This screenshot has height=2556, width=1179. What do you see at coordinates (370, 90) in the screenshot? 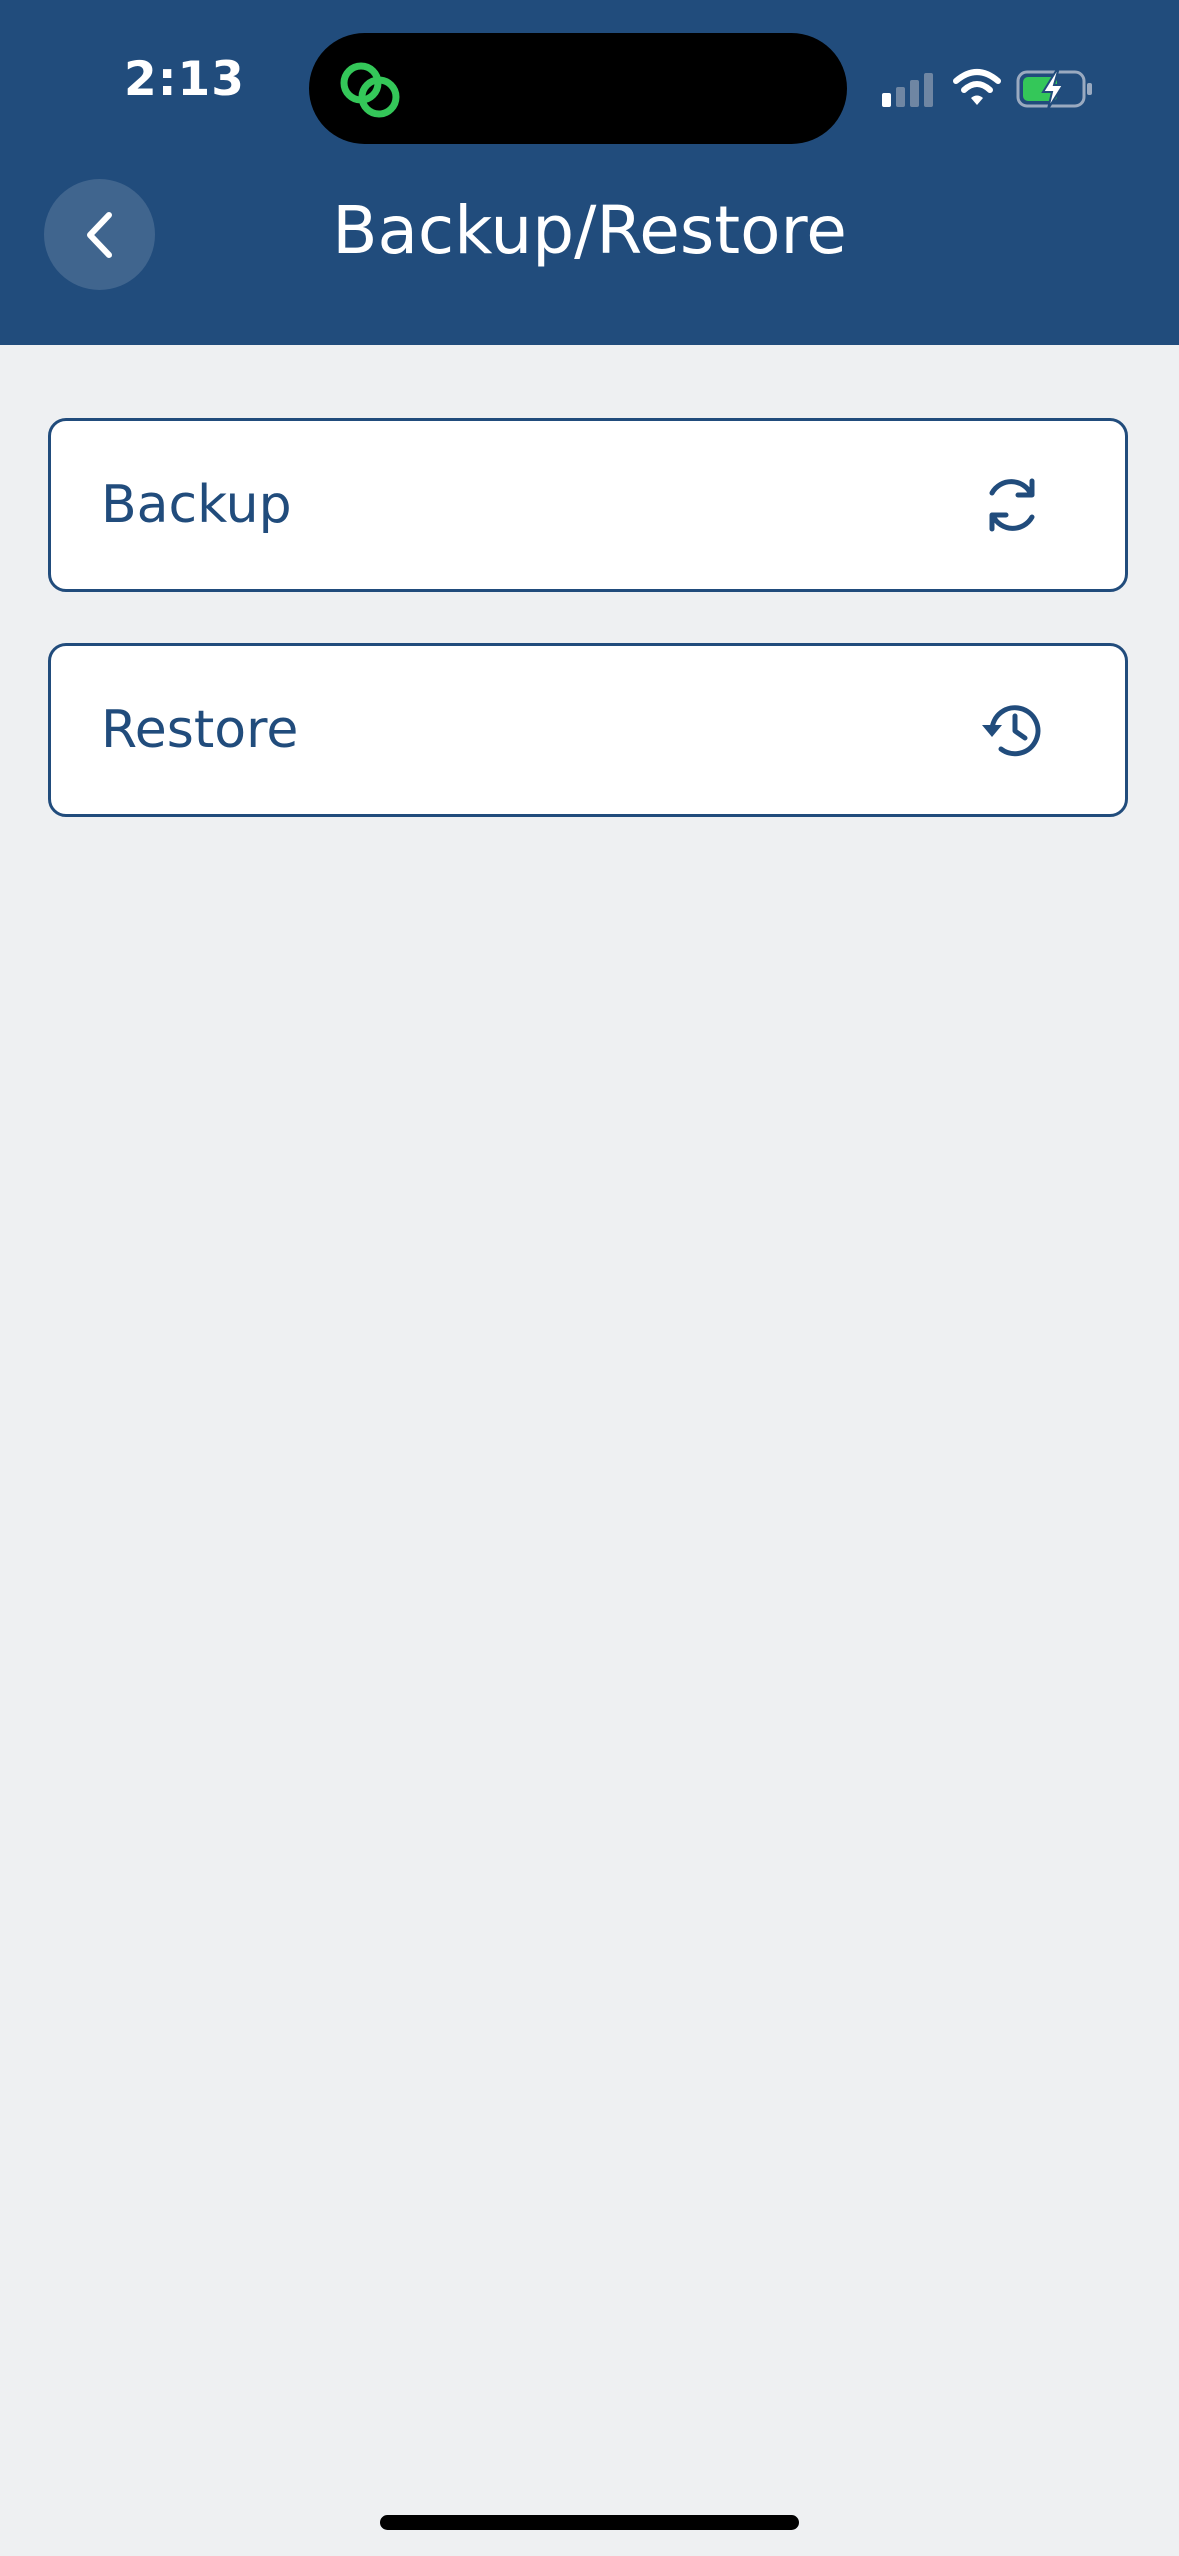
I see `link-icon` at bounding box center [370, 90].